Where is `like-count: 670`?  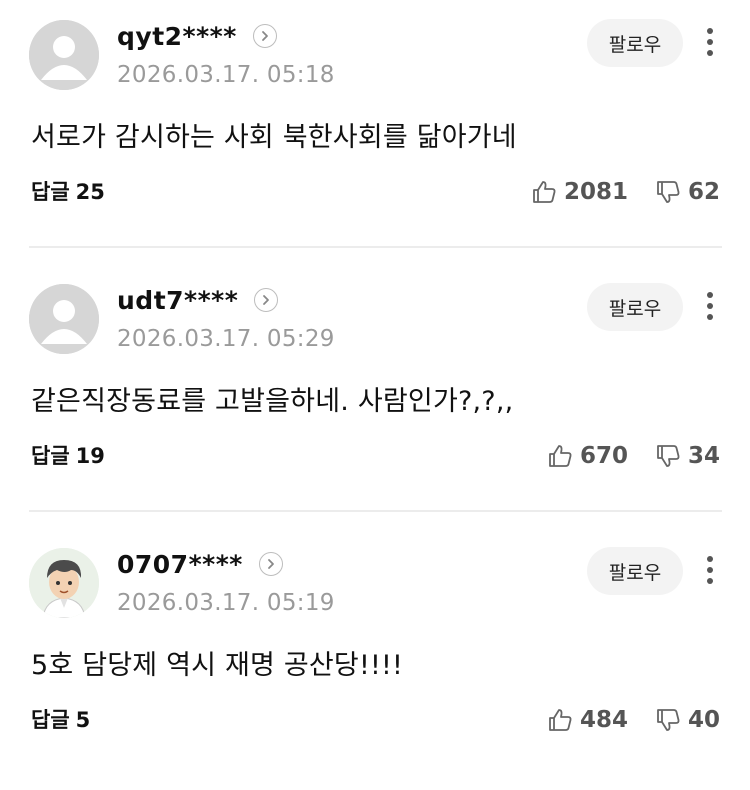
like-count: 670 is located at coordinates (603, 456).